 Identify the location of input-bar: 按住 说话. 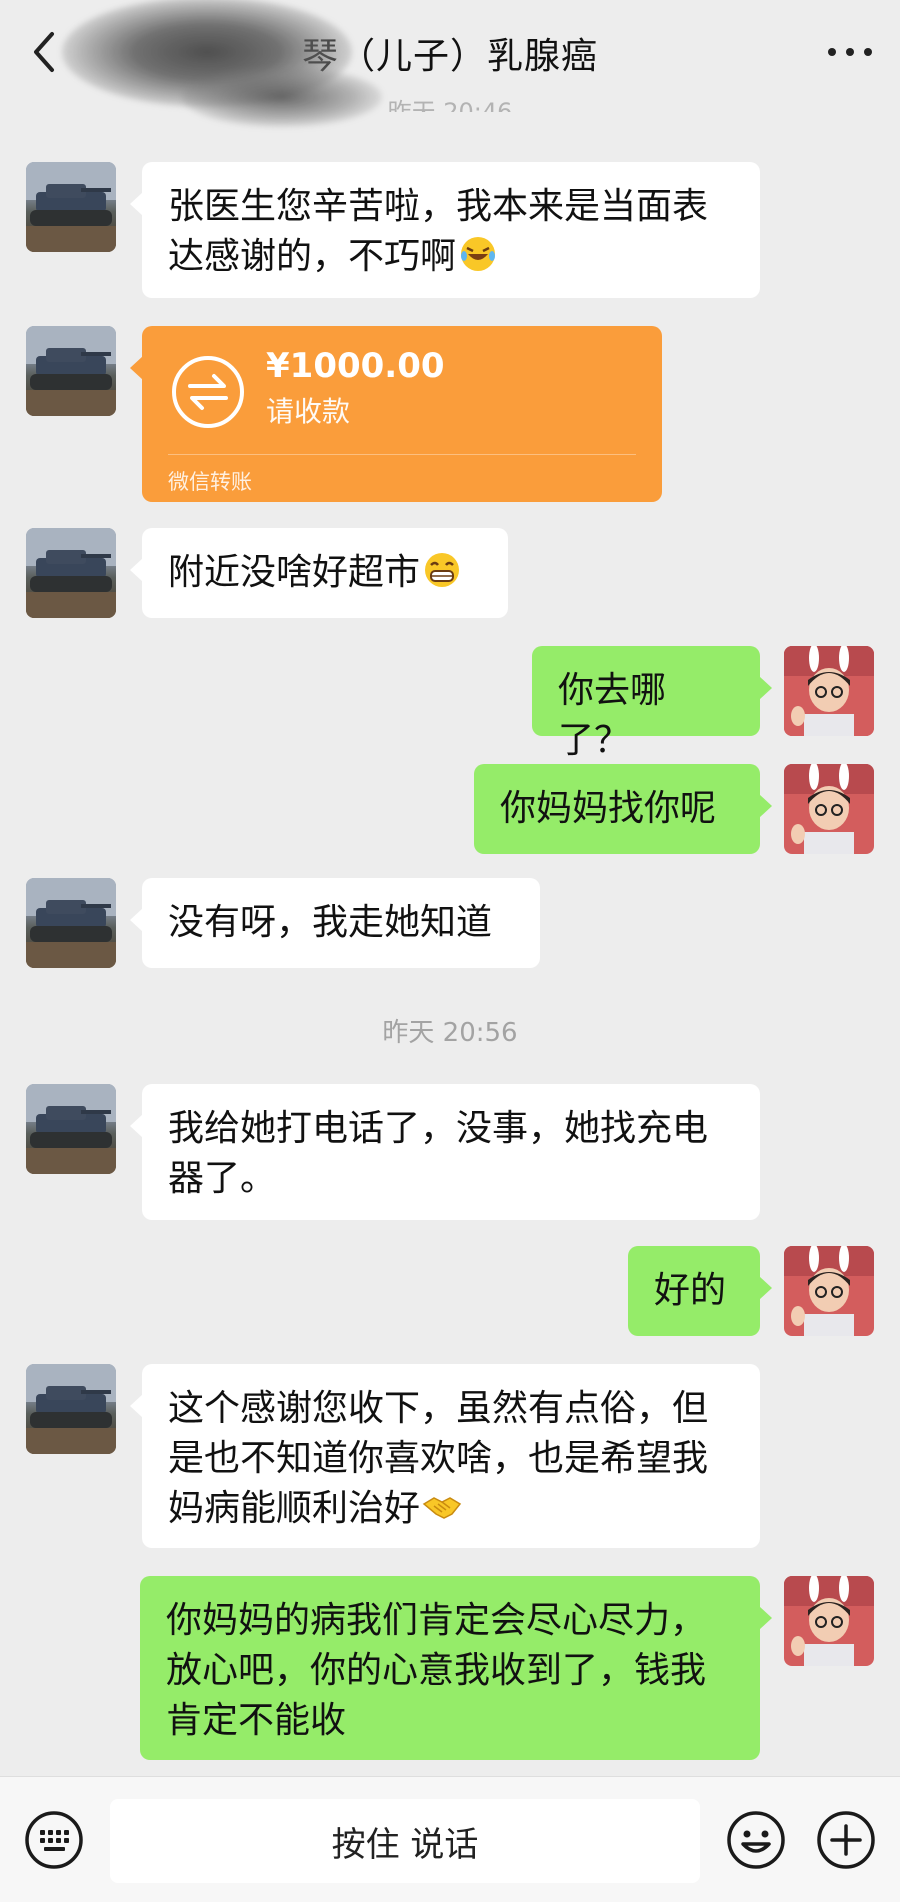
(450, 1839).